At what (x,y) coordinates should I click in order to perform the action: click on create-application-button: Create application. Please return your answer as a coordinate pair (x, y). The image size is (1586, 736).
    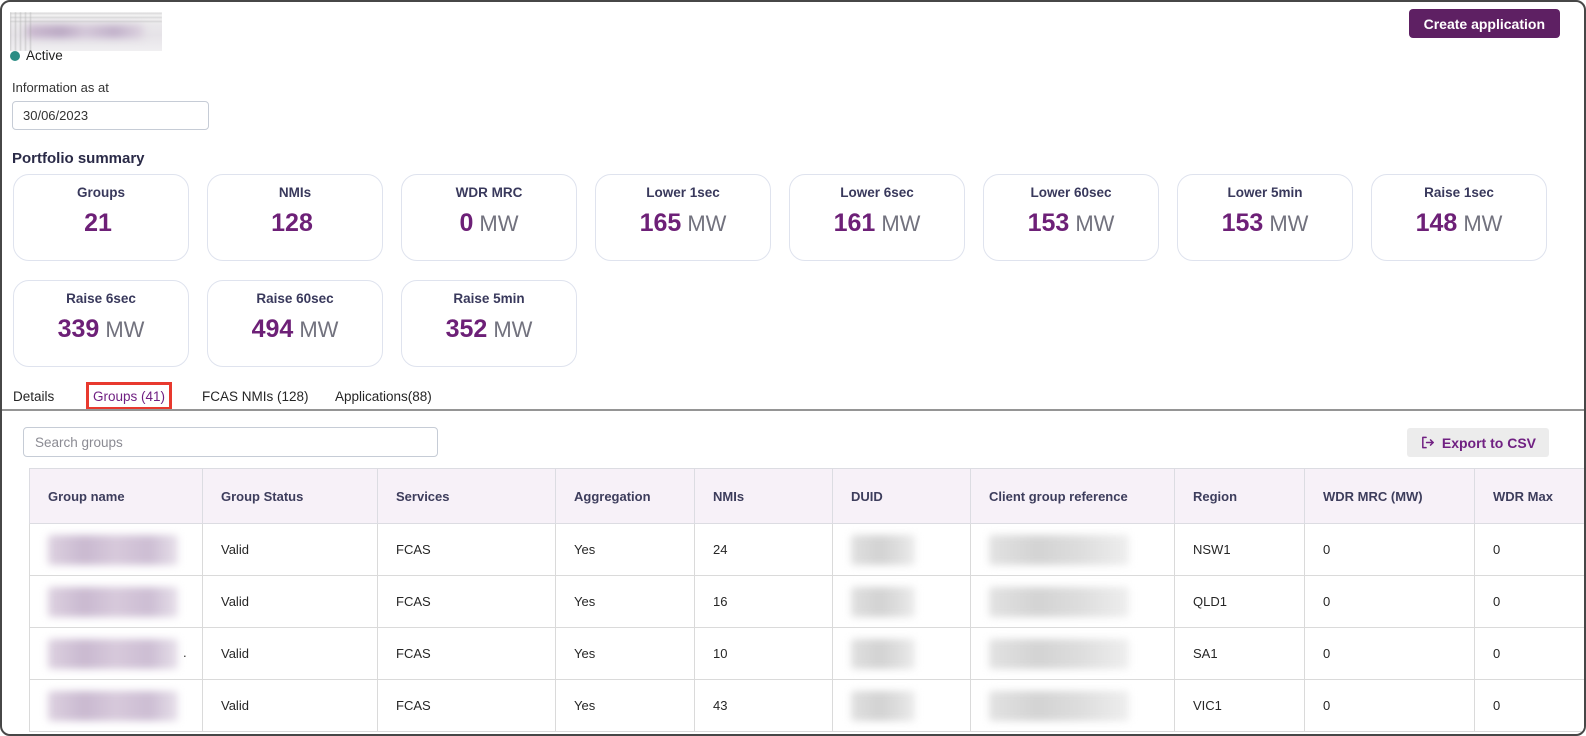
    Looking at the image, I should click on (1484, 23).